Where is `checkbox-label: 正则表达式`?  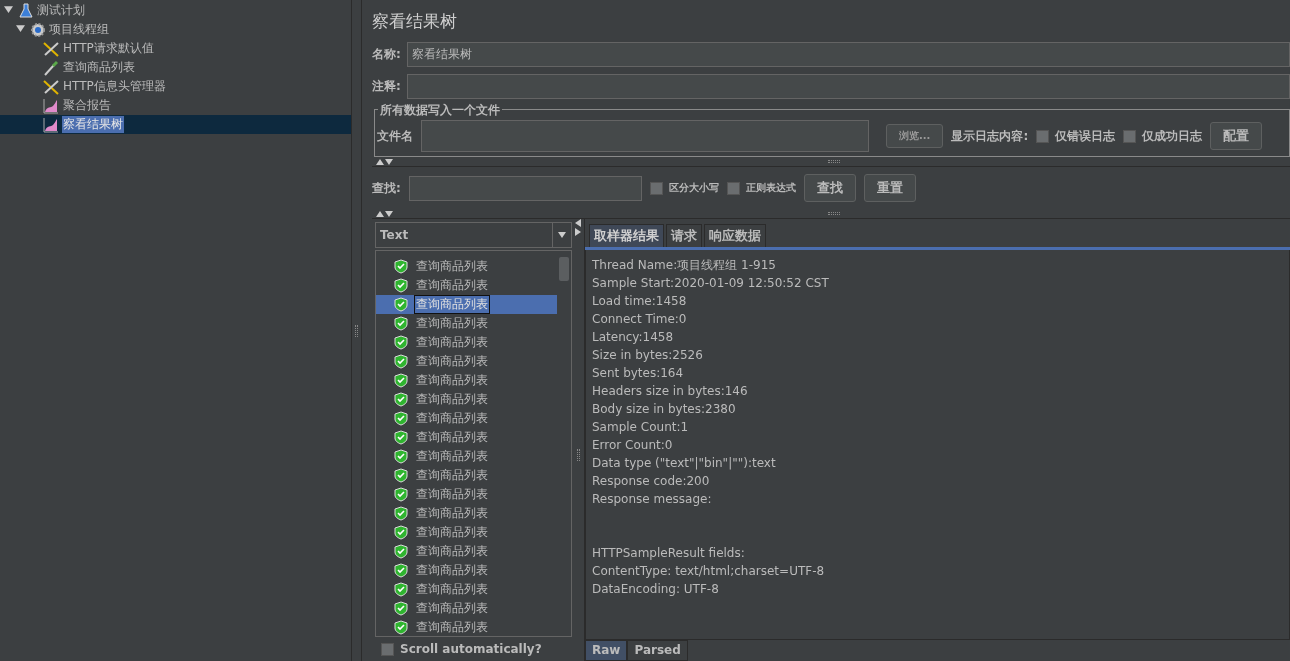
checkbox-label: 正则表达式 is located at coordinates (770, 188).